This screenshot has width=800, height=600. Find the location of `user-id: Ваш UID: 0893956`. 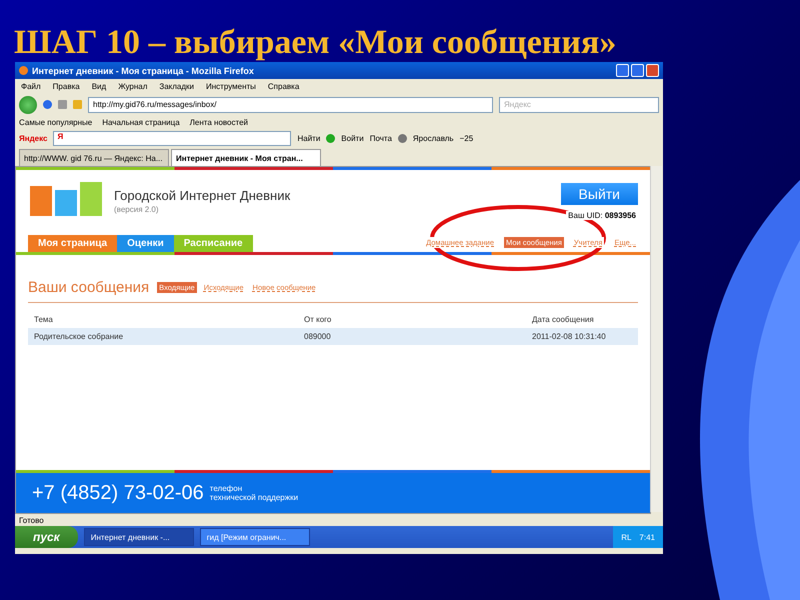

user-id: Ваш UID: 0893956 is located at coordinates (602, 215).